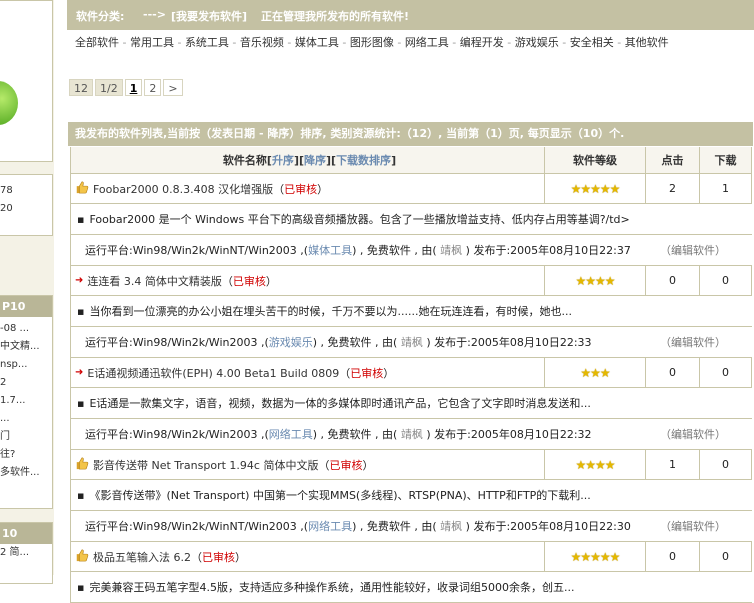 This screenshot has height=603, width=754. I want to click on software-name-link: 极品五笔输入法 6.2, so click(142, 557).